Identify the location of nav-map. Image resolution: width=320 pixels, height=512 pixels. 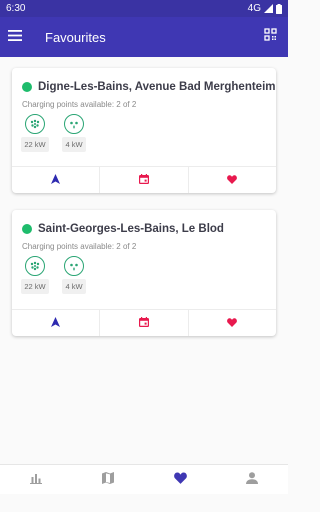
(108, 479).